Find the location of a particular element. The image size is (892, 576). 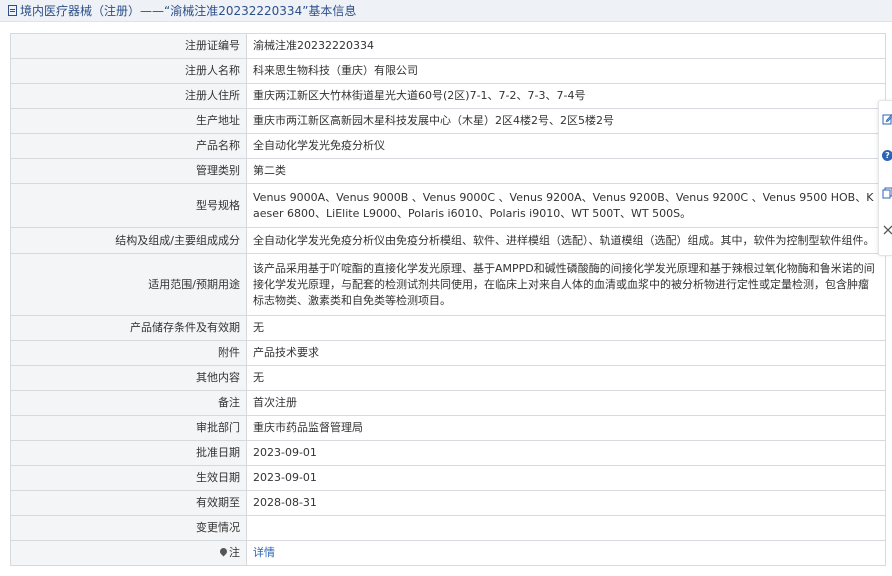

row-label: 适用范围/预期用途 is located at coordinates (128, 284).